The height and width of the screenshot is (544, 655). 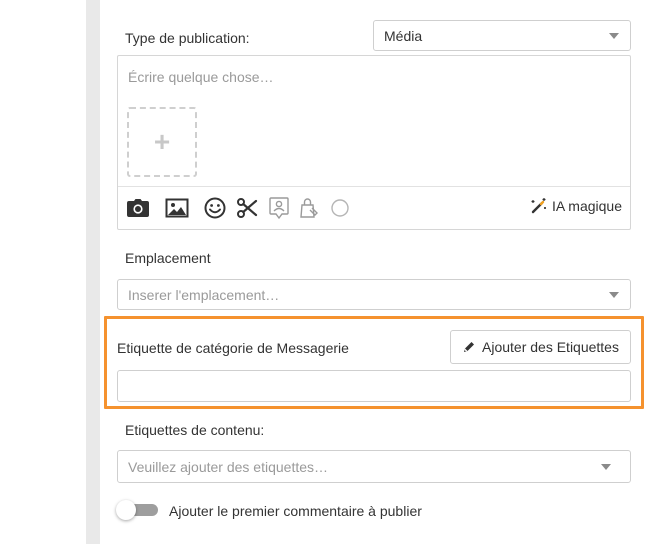 What do you see at coordinates (502, 35) in the screenshot?
I see `publication-type-select: Média` at bounding box center [502, 35].